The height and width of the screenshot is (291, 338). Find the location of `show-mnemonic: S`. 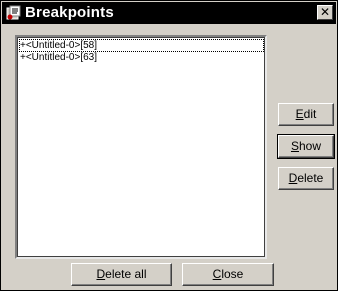

show-mnemonic: S is located at coordinates (294, 146).